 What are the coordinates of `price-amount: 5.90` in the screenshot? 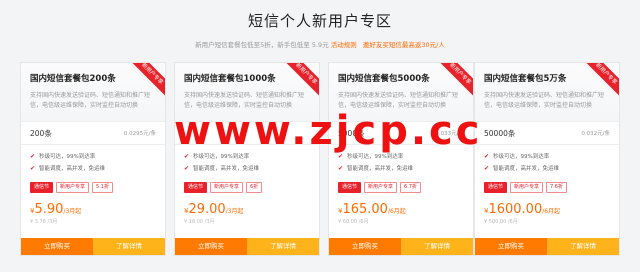 It's located at (49, 209).